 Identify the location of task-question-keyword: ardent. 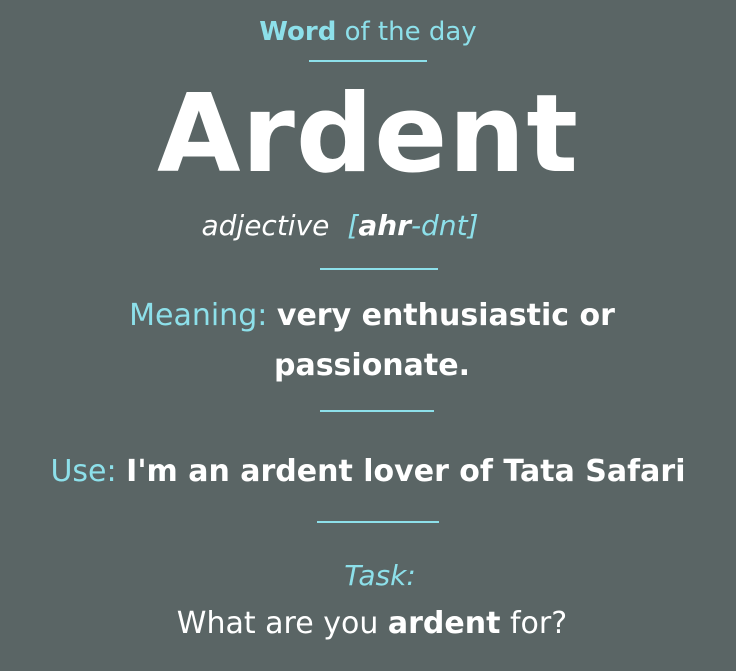
(444, 623).